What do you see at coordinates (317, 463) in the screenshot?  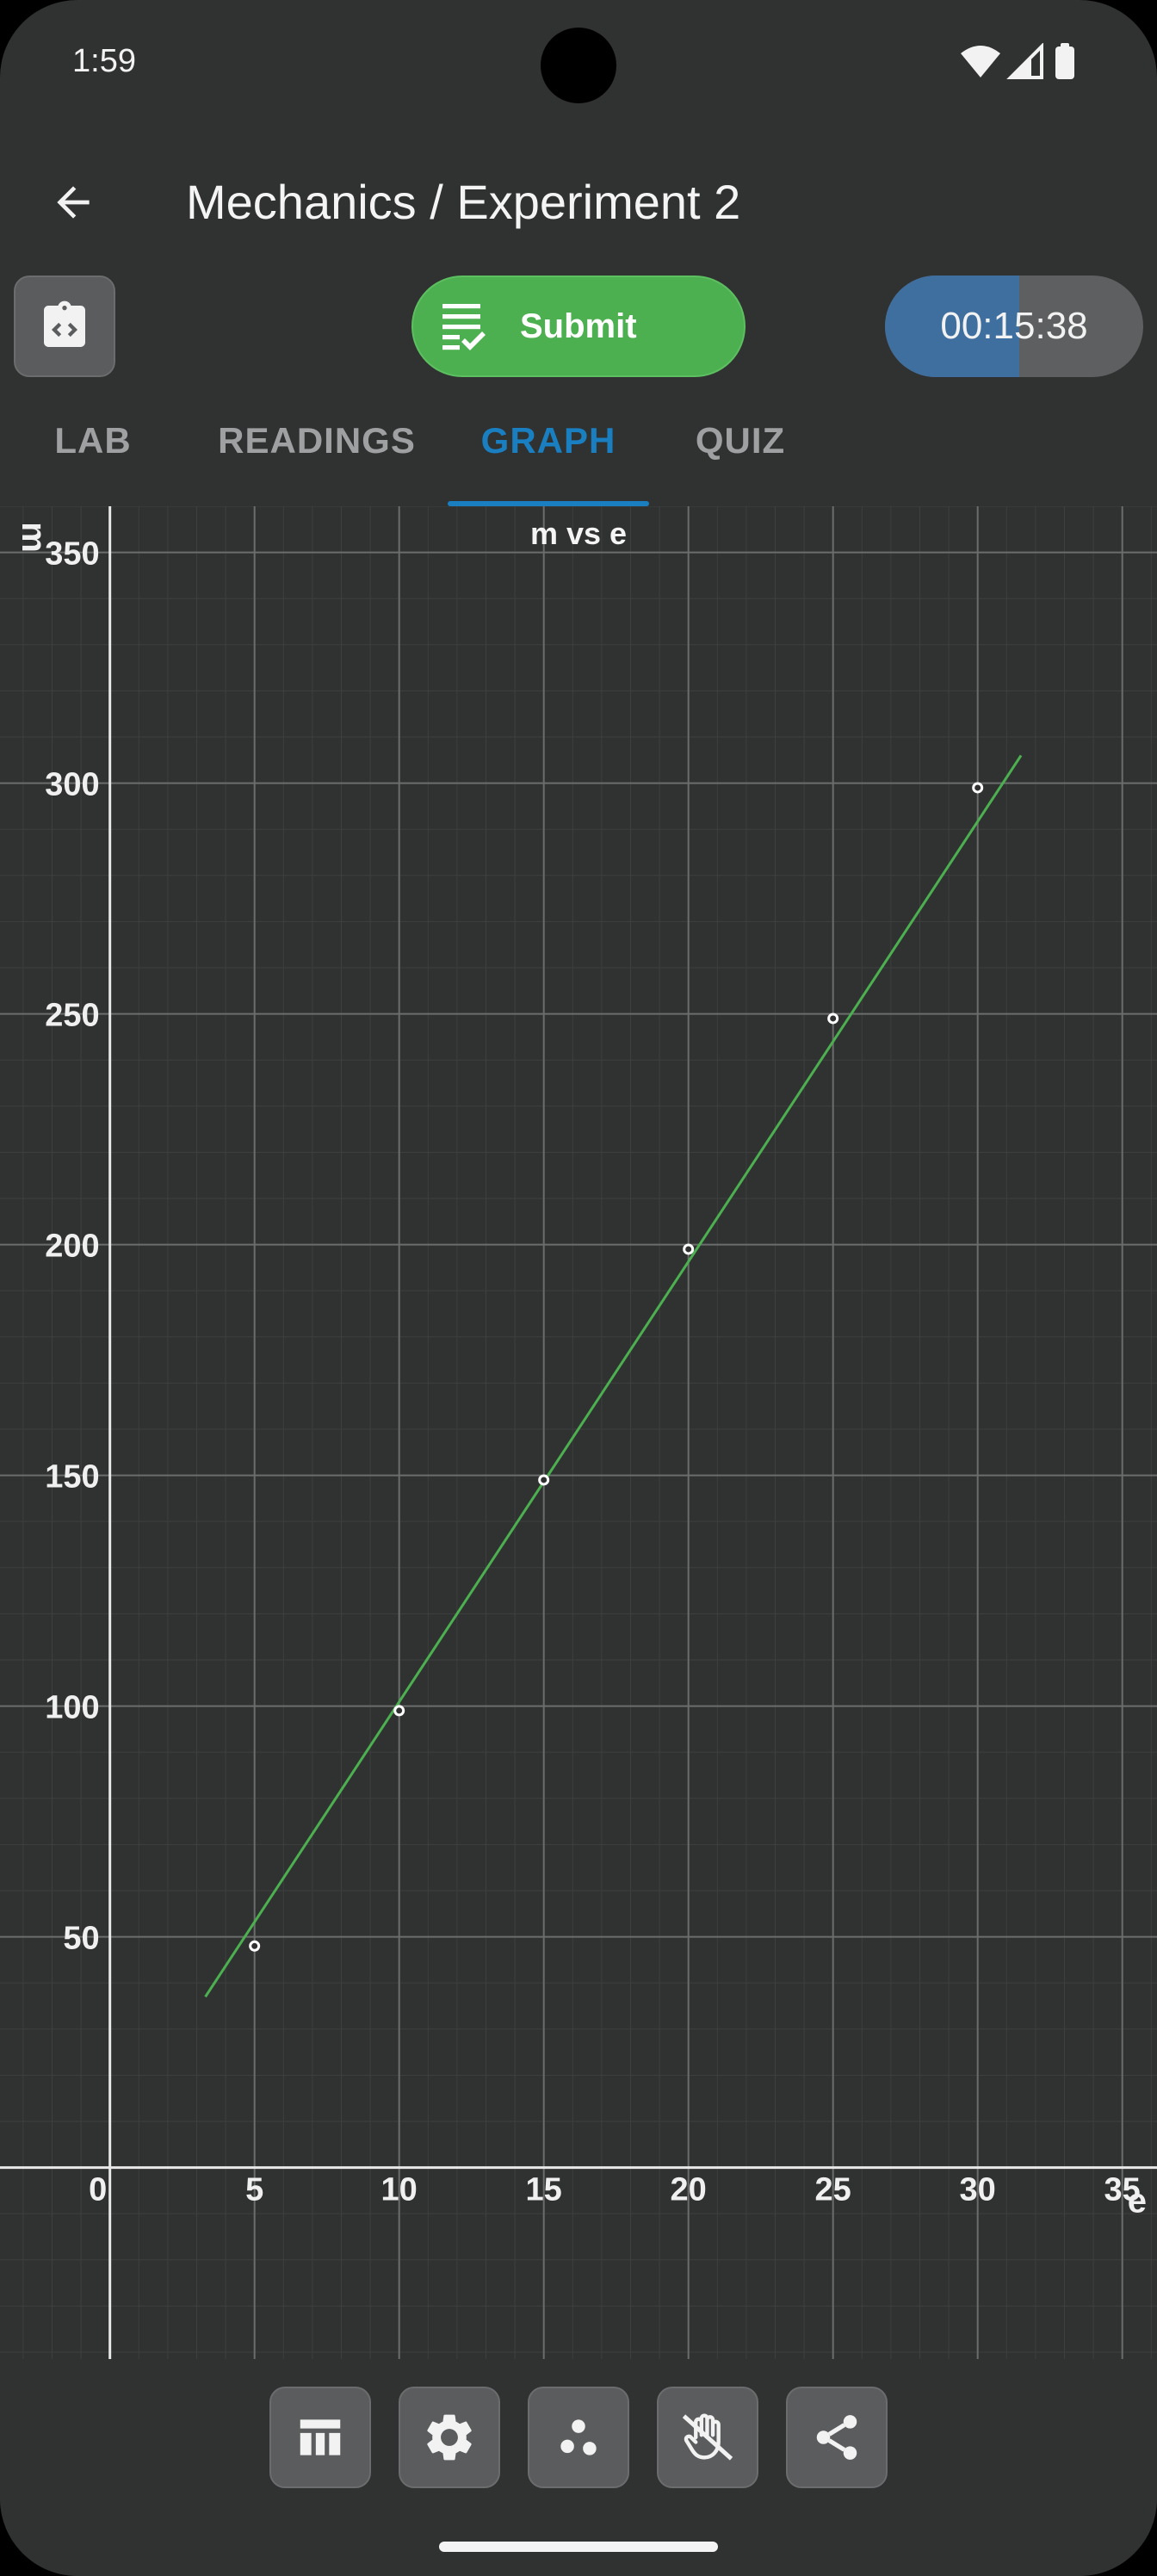 I see `tab-readings: READINGS` at bounding box center [317, 463].